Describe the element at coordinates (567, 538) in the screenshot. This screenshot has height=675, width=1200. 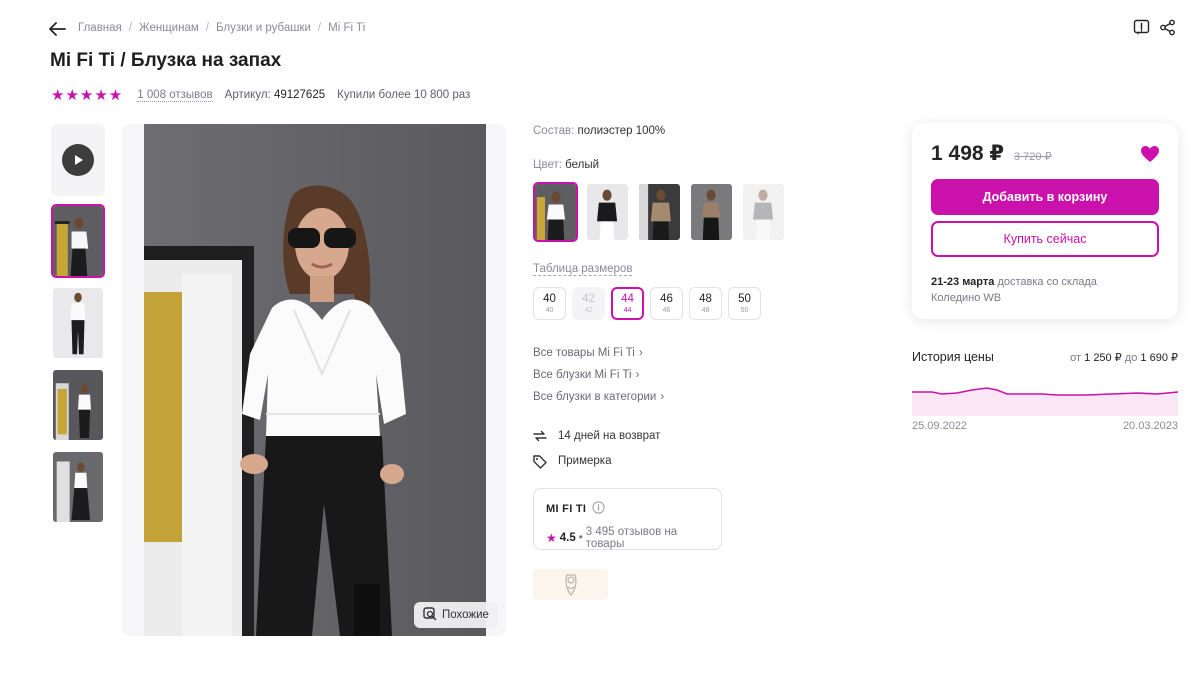
I see `seller-rating: 4.5` at that location.